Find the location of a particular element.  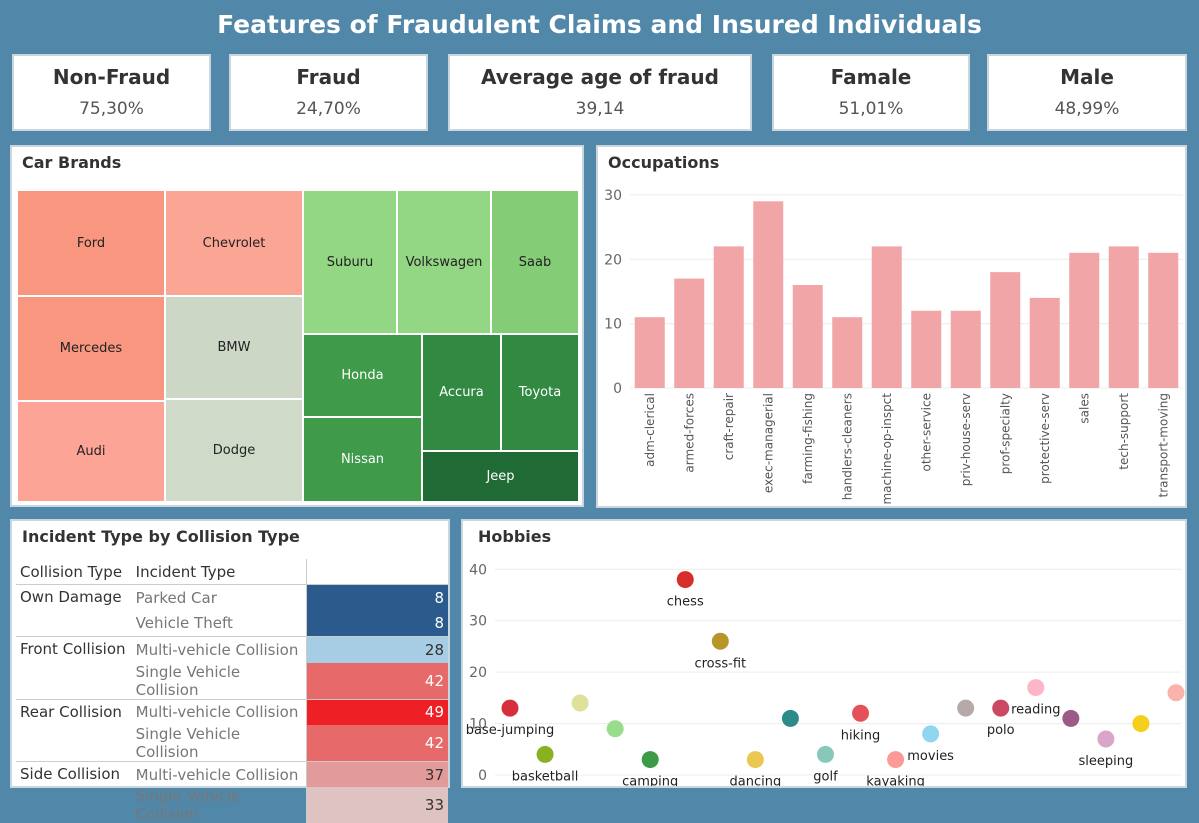

collision-cell: Own Damage is located at coordinates (74, 610).